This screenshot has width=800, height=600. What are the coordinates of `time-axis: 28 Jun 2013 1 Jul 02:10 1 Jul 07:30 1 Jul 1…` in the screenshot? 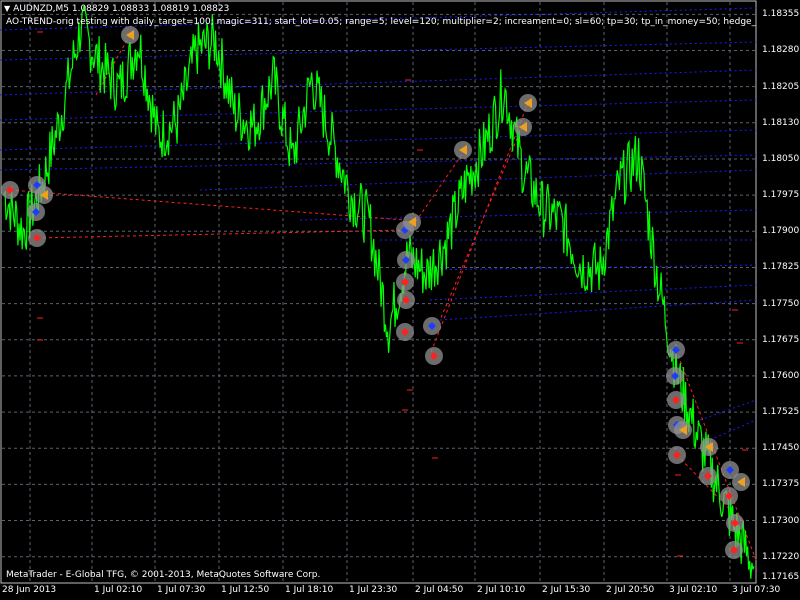 It's located at (390, 591).